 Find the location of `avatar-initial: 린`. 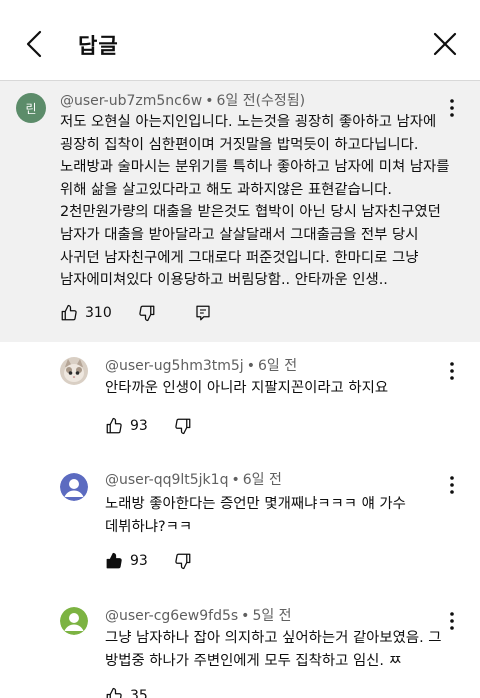

avatar-initial: 린 is located at coordinates (31, 108).